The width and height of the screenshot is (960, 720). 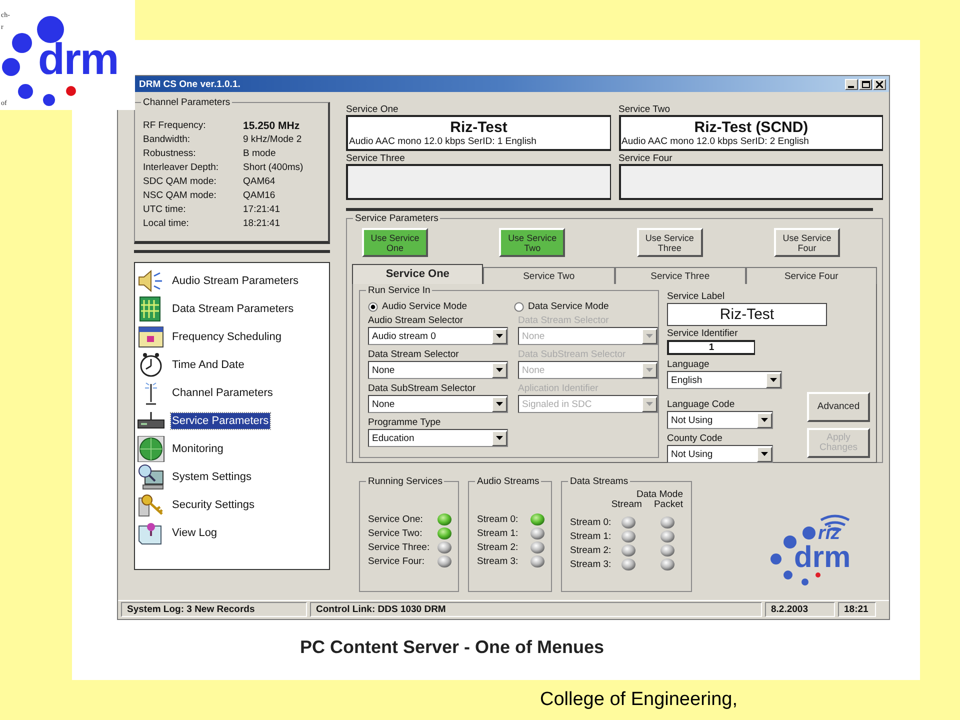 What do you see at coordinates (396, 218) in the screenshot?
I see `group-title: Service Parameters` at bounding box center [396, 218].